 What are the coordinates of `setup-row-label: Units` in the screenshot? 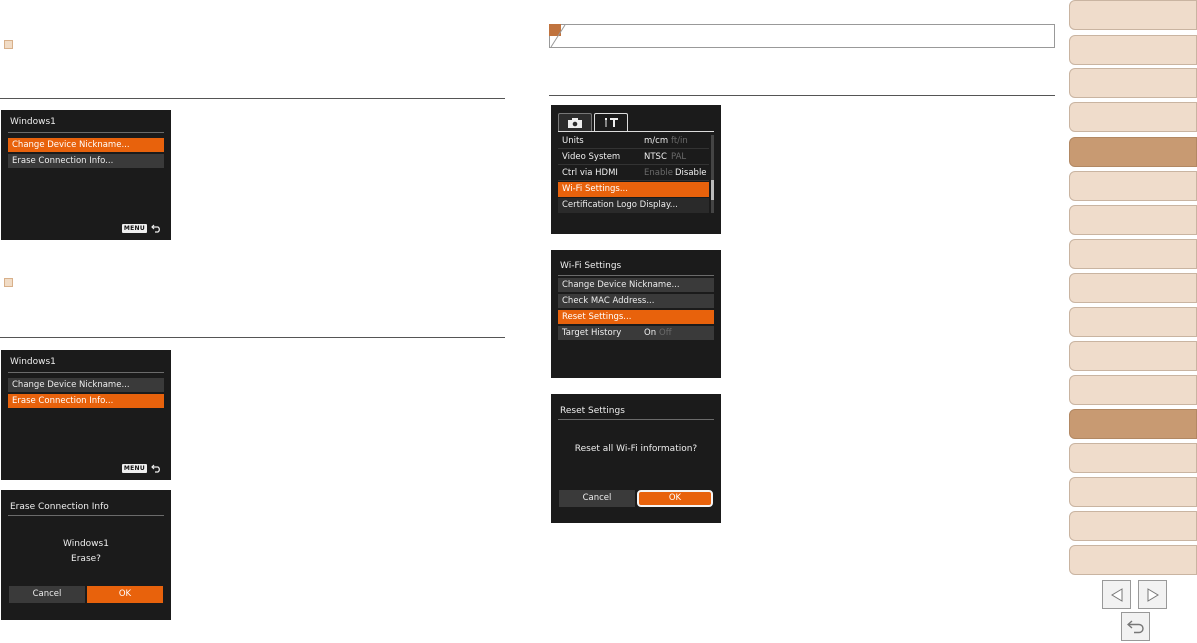 It's located at (573, 141).